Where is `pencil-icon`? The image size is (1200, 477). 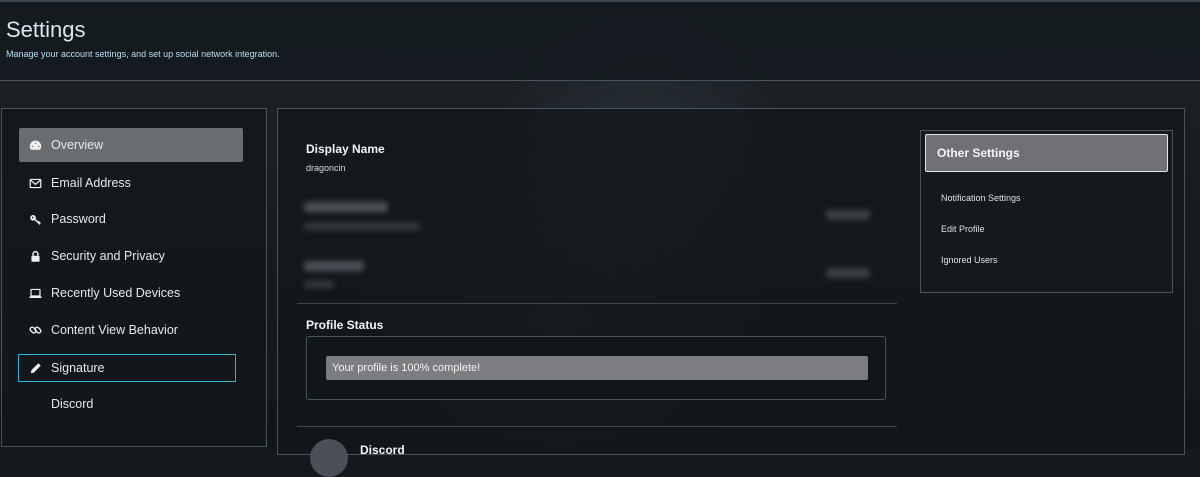 pencil-icon is located at coordinates (35, 368).